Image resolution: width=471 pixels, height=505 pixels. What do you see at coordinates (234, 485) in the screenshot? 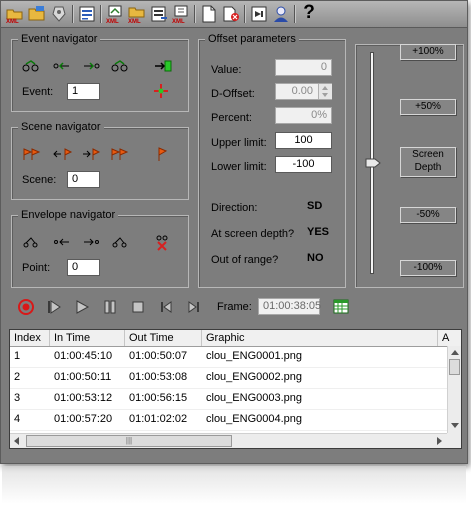
I see `window-reflection` at bounding box center [234, 485].